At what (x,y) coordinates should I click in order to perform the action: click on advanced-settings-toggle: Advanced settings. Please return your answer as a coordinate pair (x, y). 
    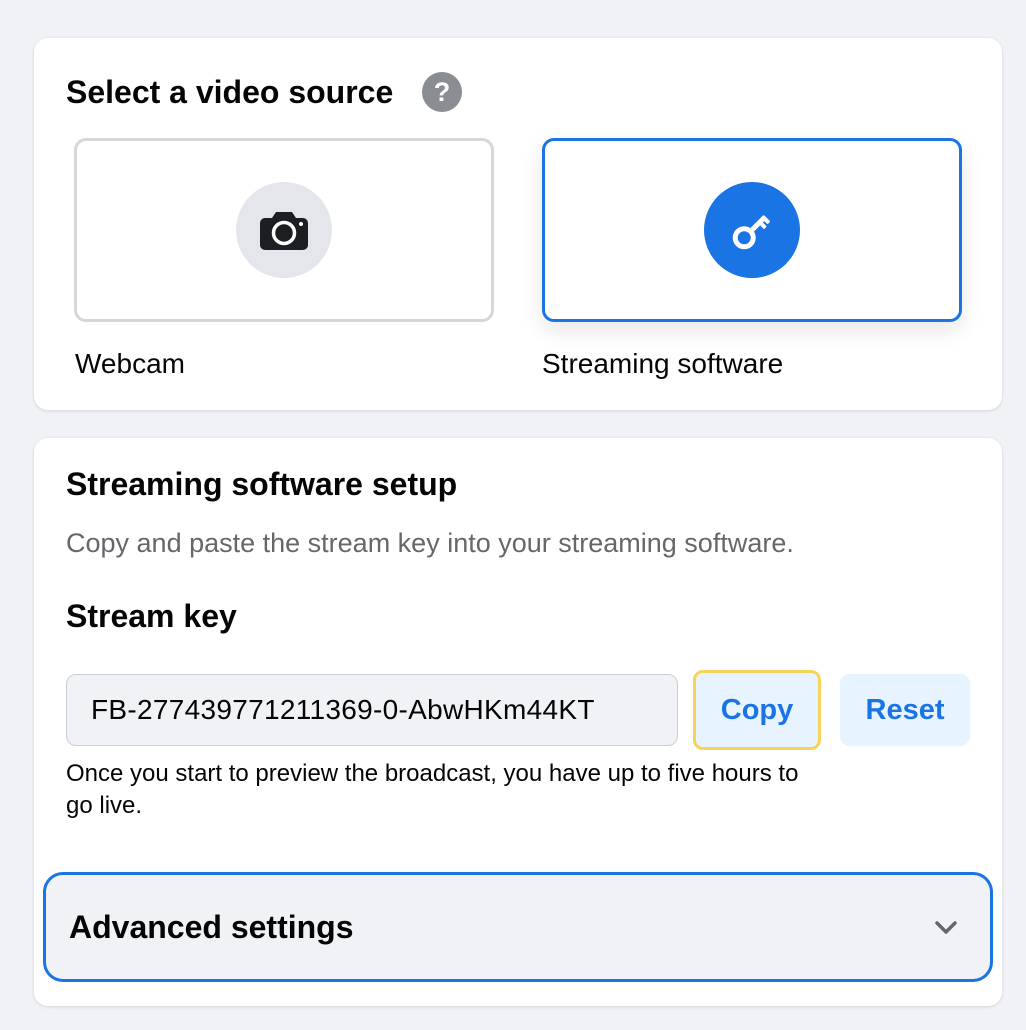
    Looking at the image, I should click on (518, 927).